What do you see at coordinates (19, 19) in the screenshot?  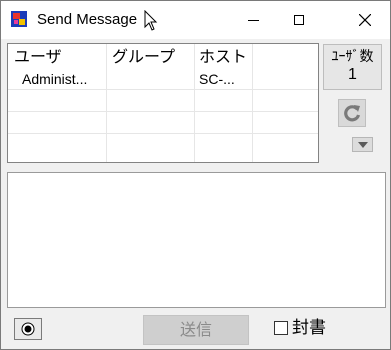 I see `app-icon` at bounding box center [19, 19].